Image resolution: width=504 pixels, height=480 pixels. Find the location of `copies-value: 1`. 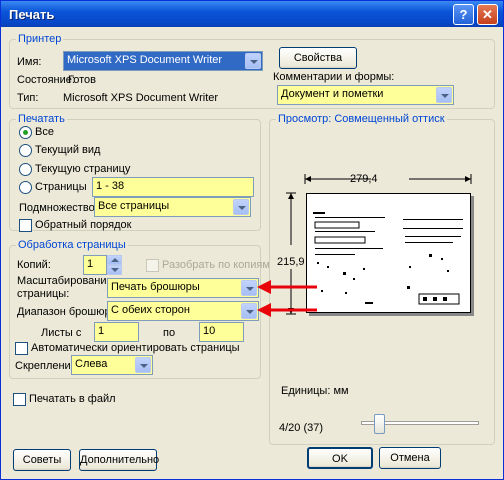

copies-value: 1 is located at coordinates (90, 264).